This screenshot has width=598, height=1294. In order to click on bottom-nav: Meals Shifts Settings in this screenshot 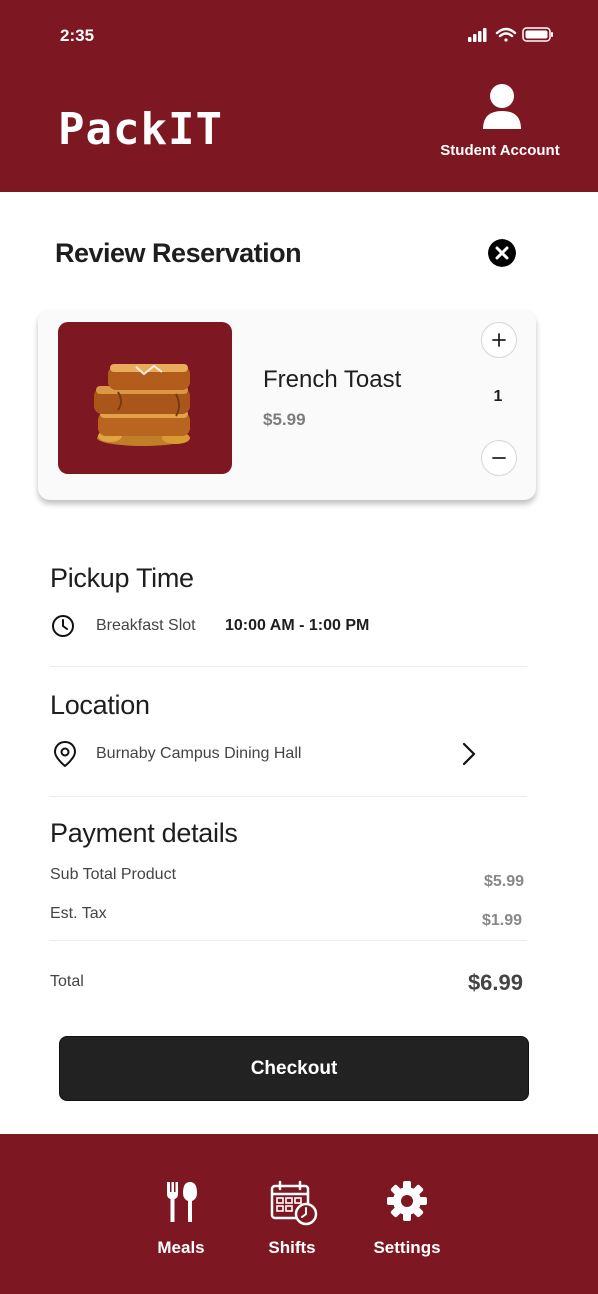, I will do `click(299, 1214)`.